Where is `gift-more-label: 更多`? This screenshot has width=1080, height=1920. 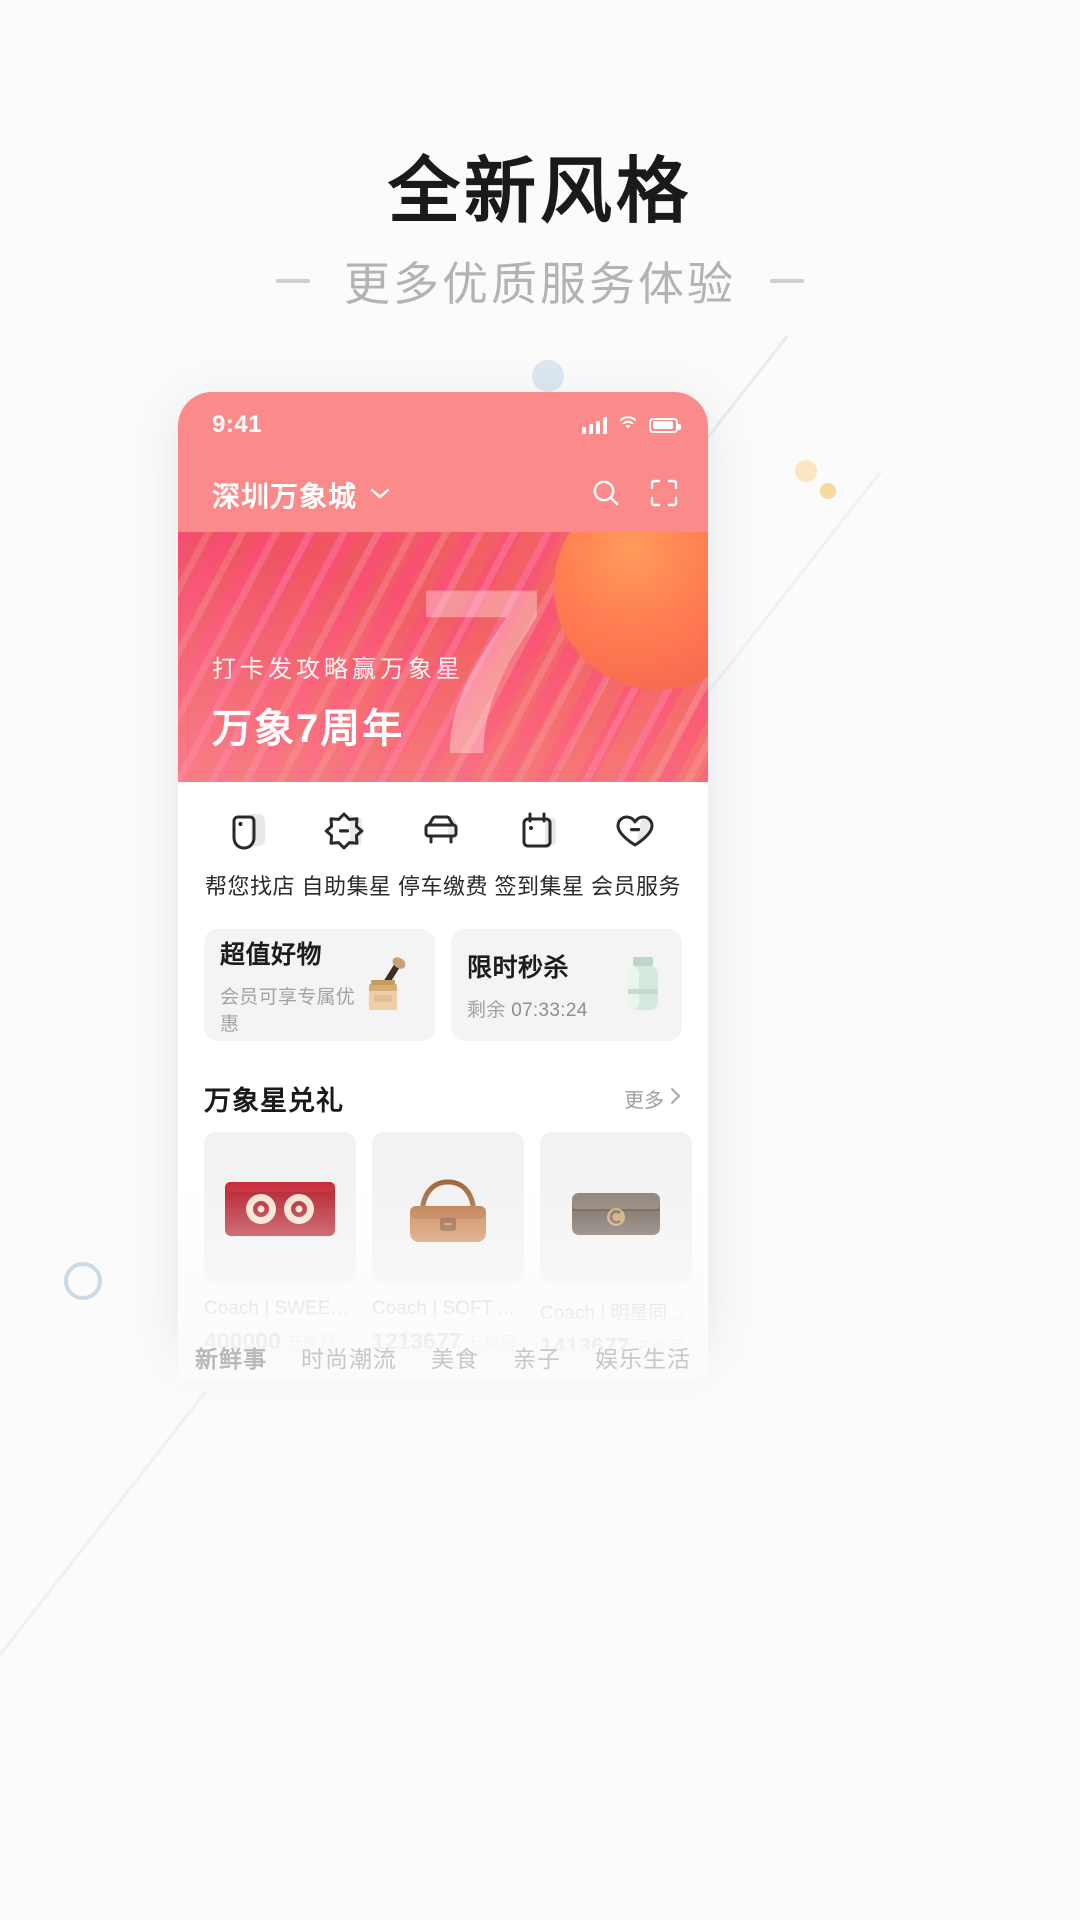
gift-more-label: 更多 is located at coordinates (644, 1101).